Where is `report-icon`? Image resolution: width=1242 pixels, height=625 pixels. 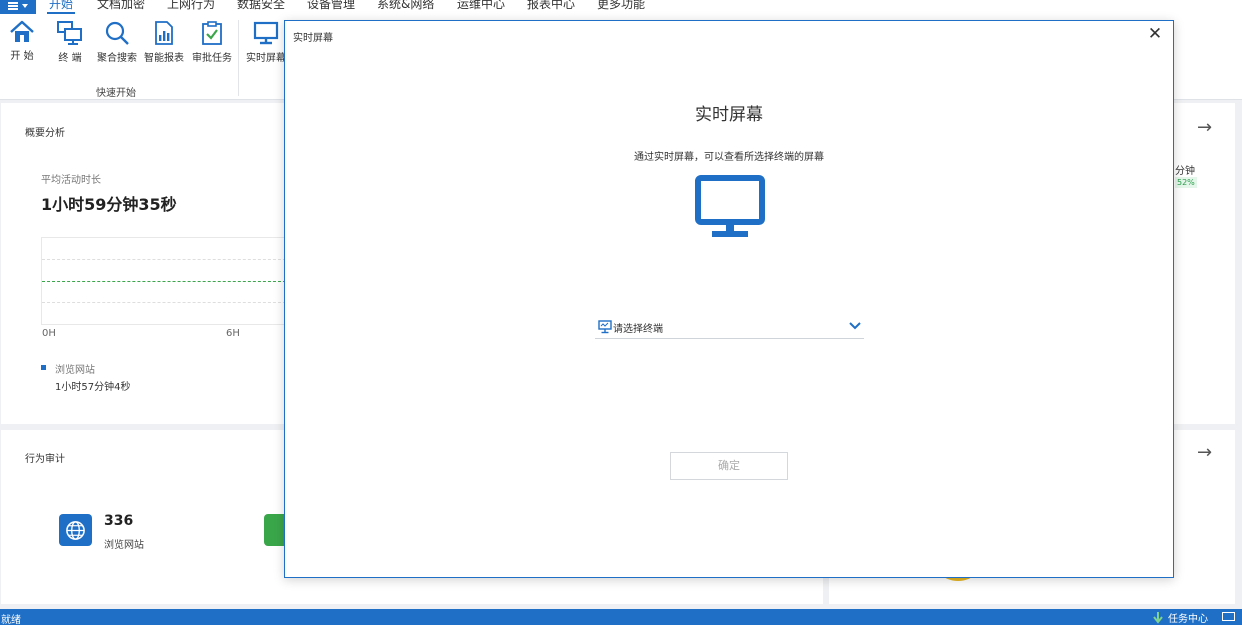 report-icon is located at coordinates (164, 33).